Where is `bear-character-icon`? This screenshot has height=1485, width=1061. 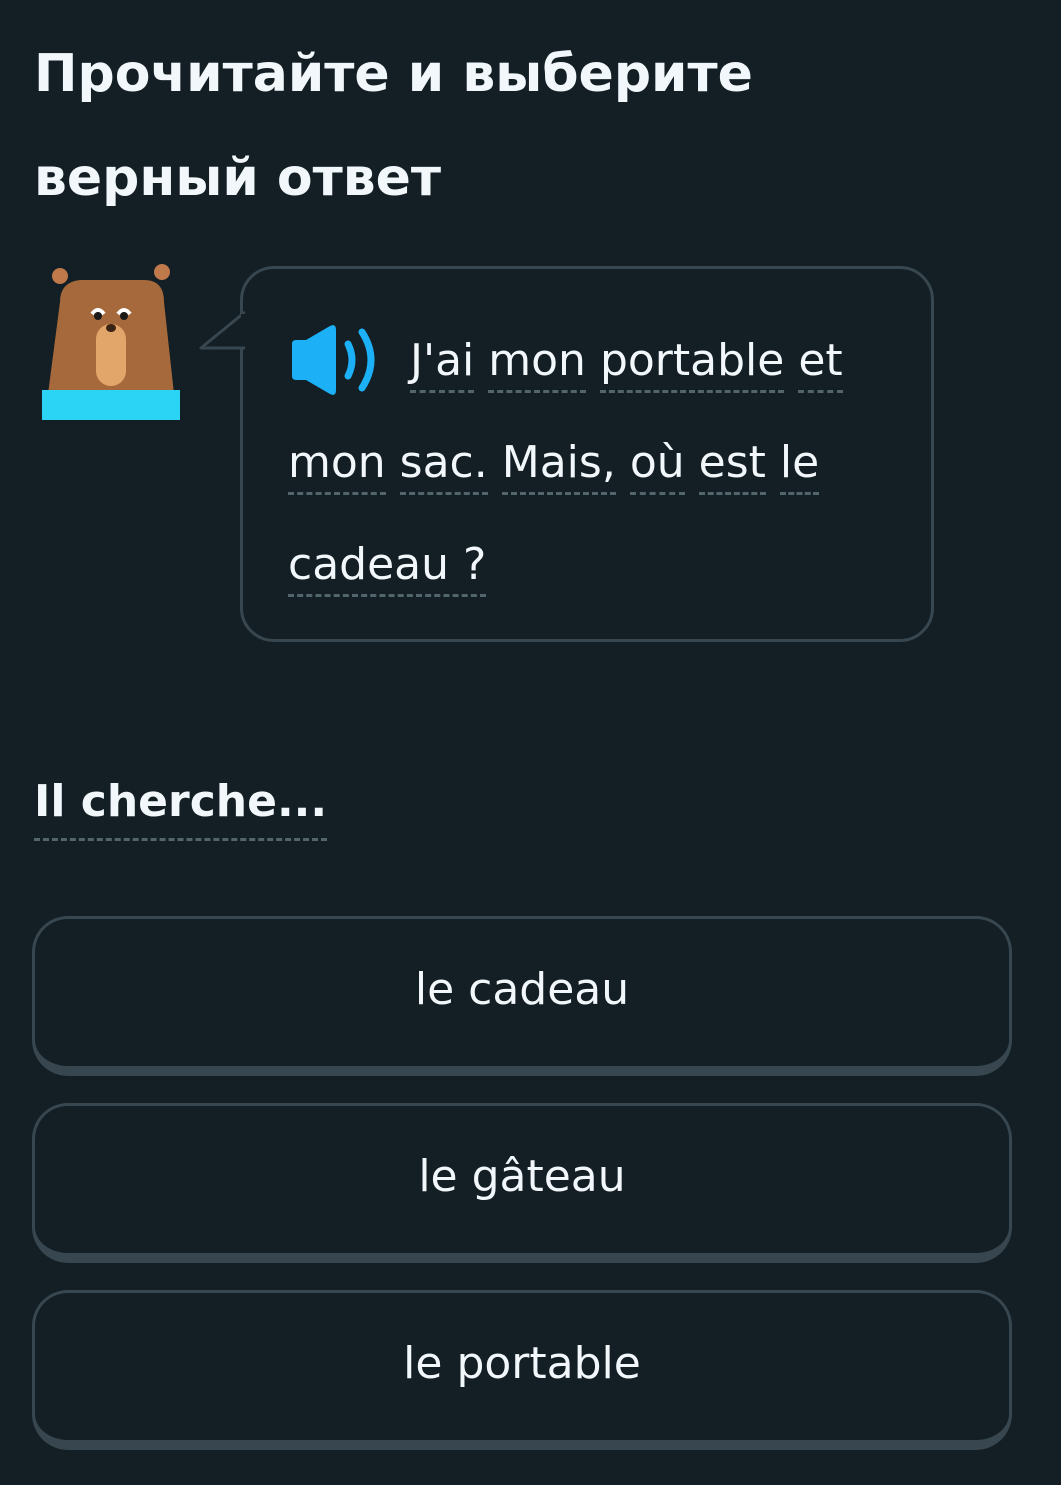 bear-character-icon is located at coordinates (111, 343).